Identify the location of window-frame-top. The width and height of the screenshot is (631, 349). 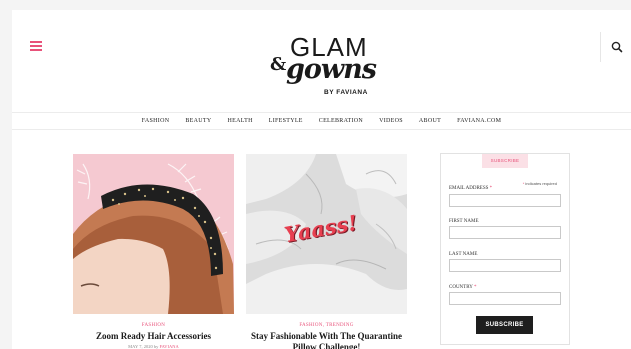
(315, 5).